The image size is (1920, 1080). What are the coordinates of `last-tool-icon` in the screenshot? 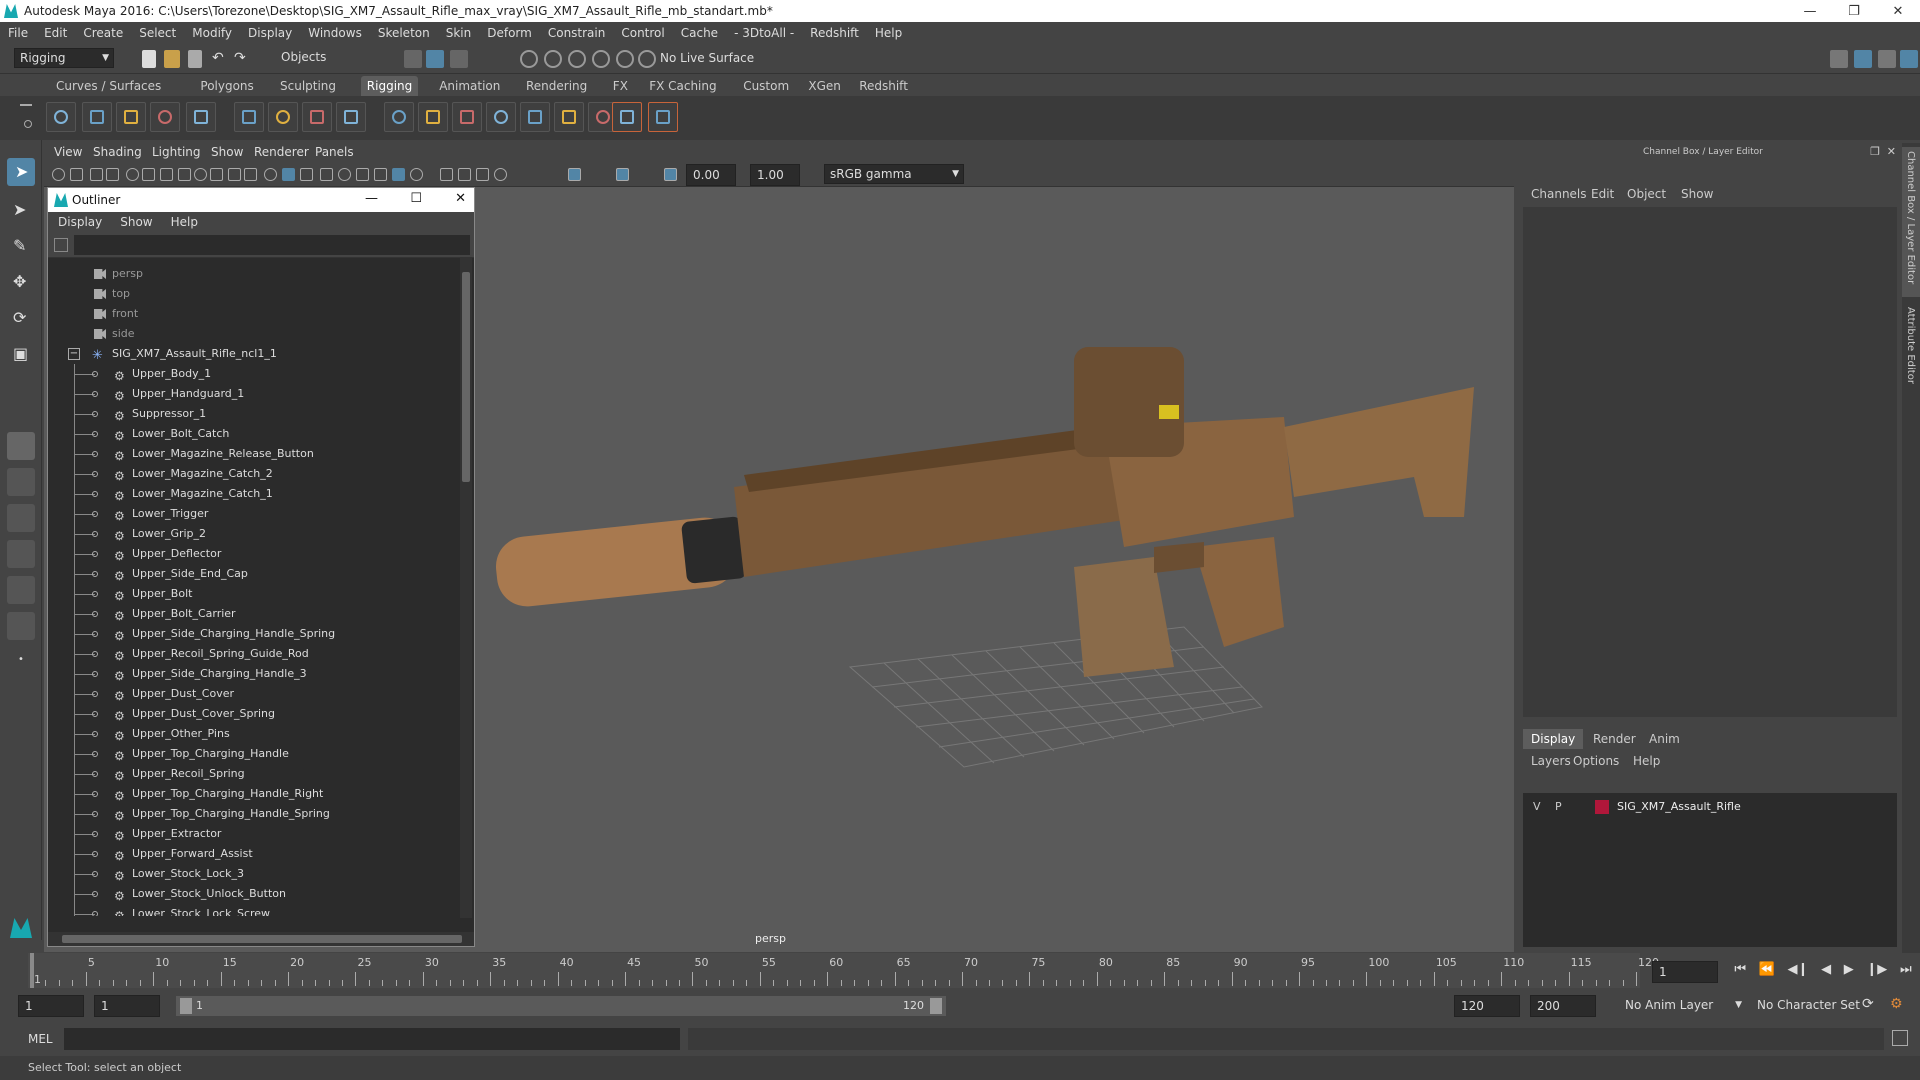 It's located at (21, 446).